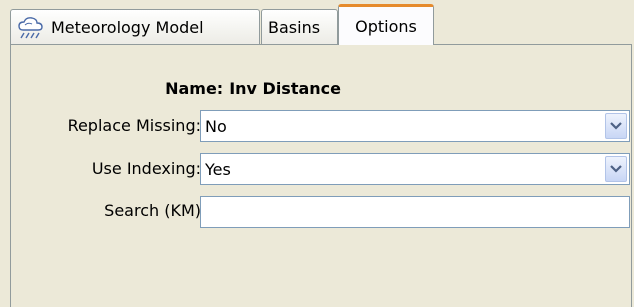 The height and width of the screenshot is (307, 634). What do you see at coordinates (127, 27) in the screenshot?
I see `tab-label-meteorology-model: Meteorology Model` at bounding box center [127, 27].